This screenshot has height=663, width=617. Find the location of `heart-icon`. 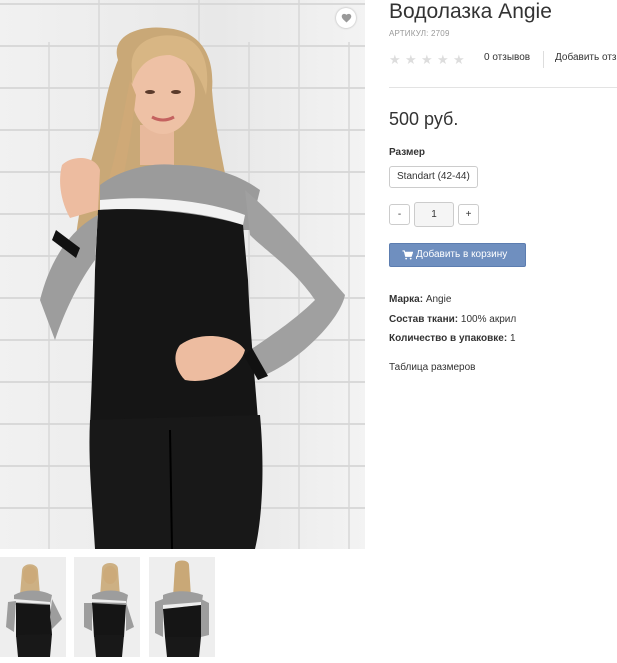

heart-icon is located at coordinates (346, 18).